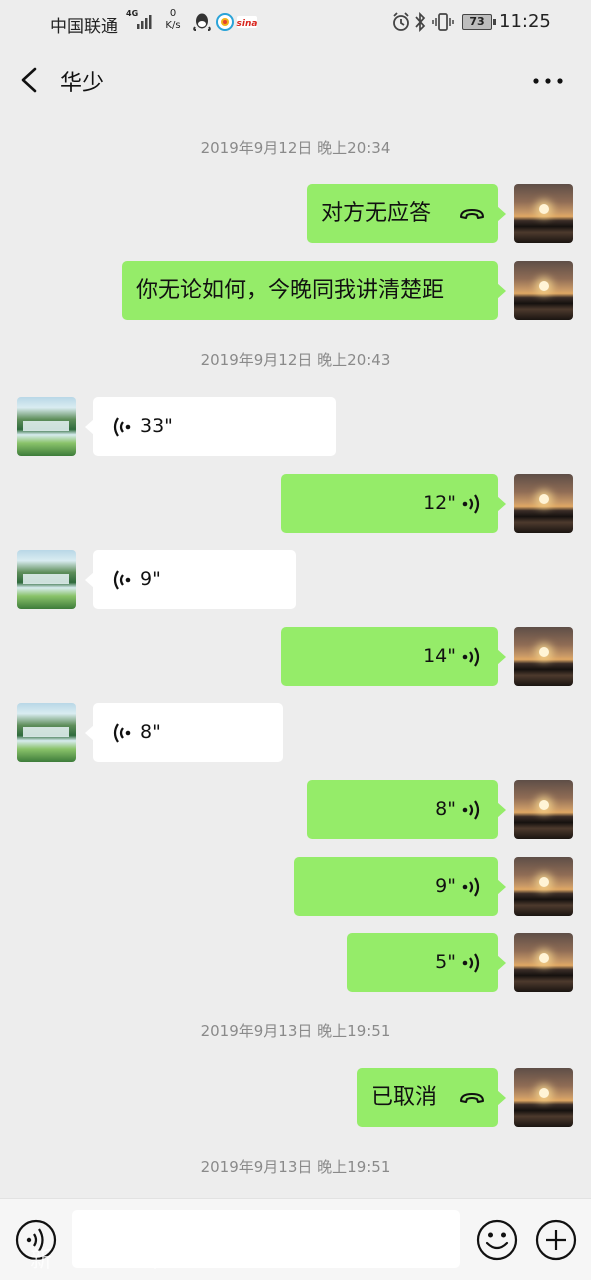 The image size is (591, 1280). Describe the element at coordinates (173, 13) in the screenshot. I see `network-speed-value: 0` at that location.